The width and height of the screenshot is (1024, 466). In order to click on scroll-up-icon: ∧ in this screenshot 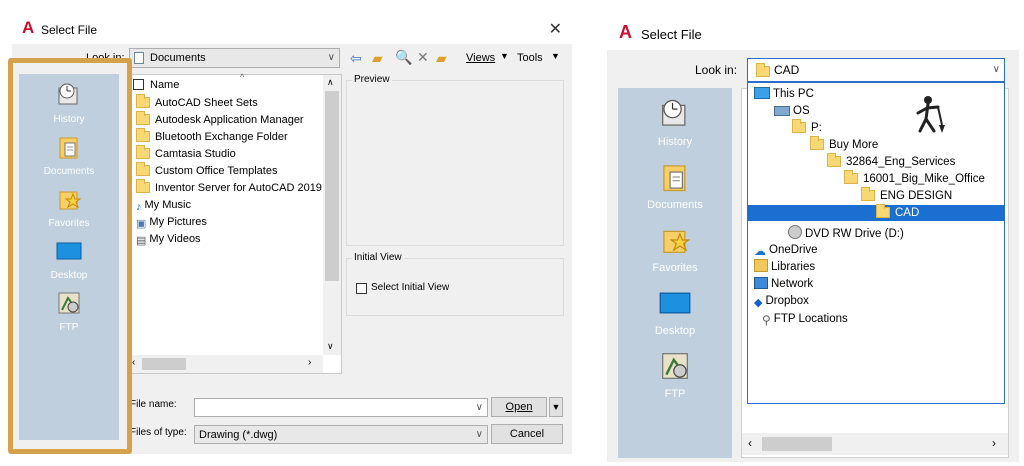, I will do `click(330, 82)`.